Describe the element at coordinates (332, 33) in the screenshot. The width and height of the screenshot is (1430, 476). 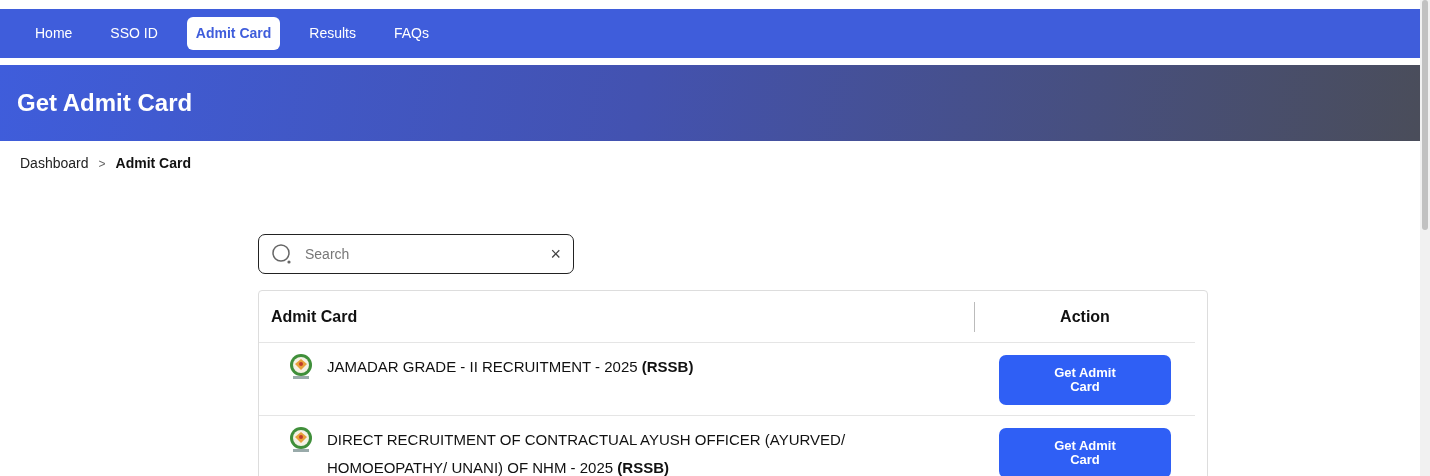
I see `nav-tab: Results` at that location.